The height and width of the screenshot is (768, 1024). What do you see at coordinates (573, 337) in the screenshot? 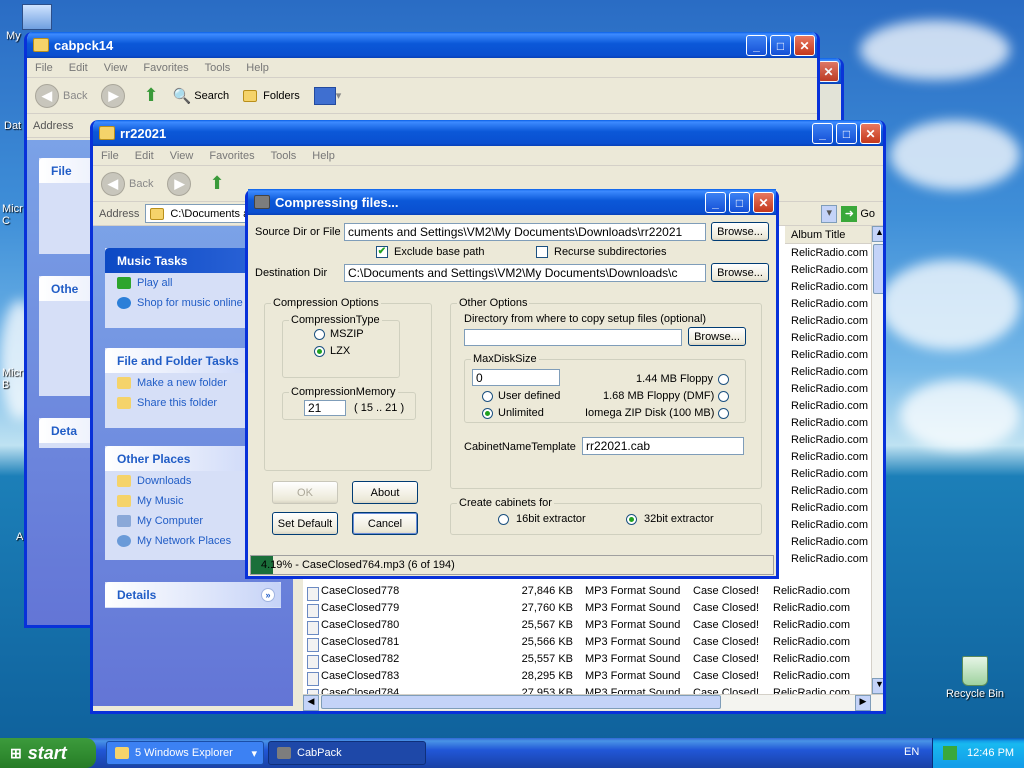
I see `setup-dir-input` at bounding box center [573, 337].